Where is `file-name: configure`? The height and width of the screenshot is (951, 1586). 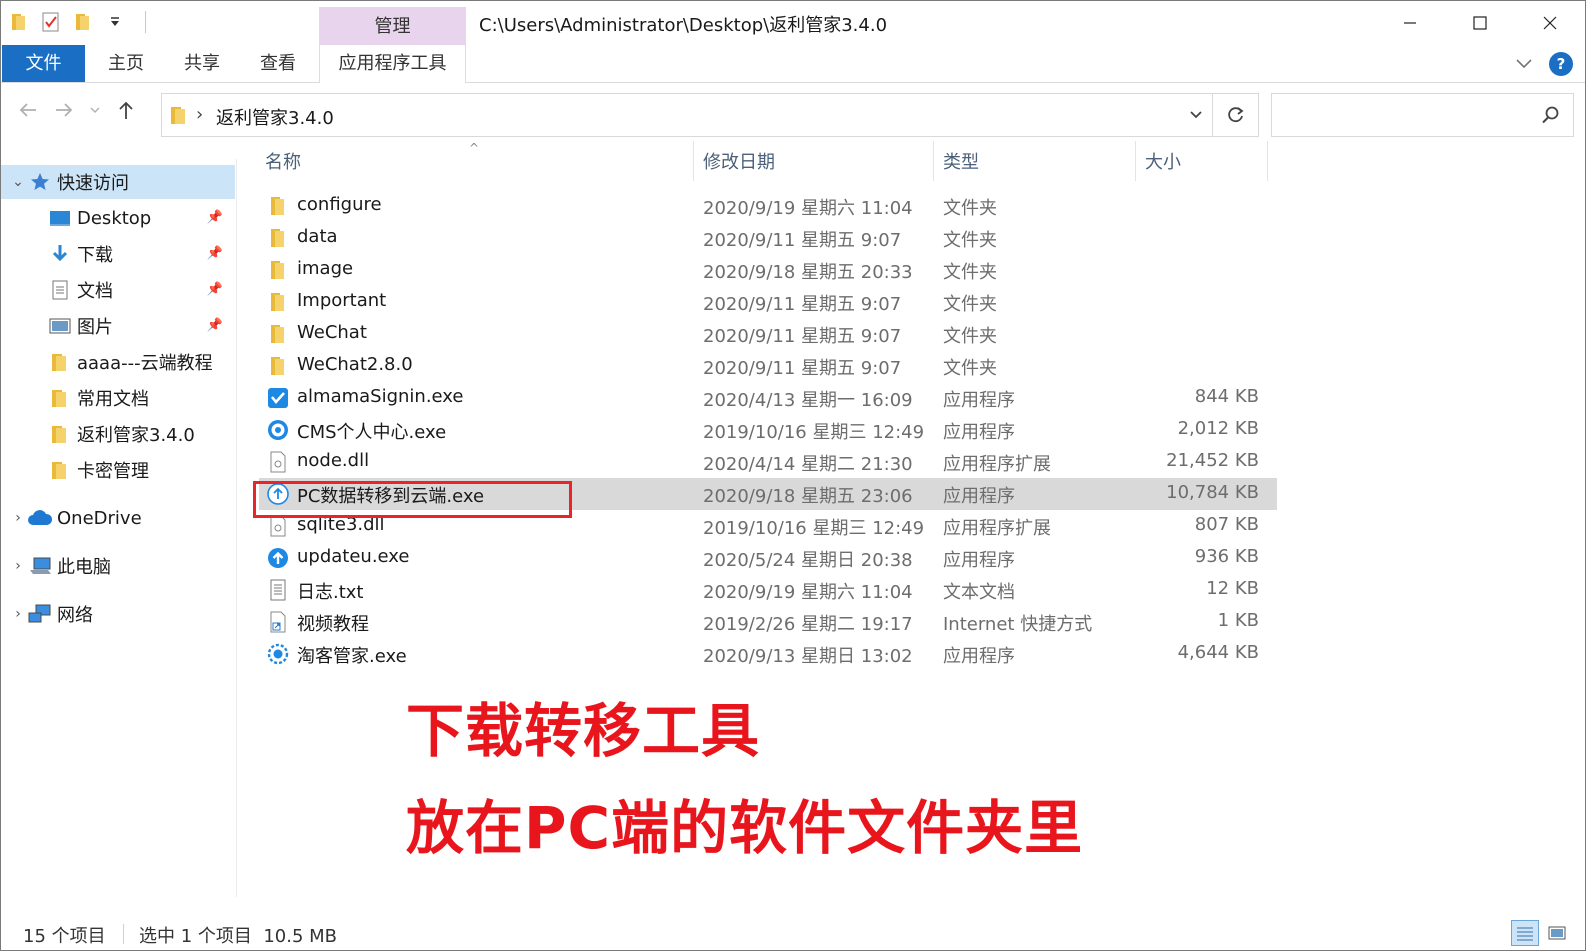
file-name: configure is located at coordinates (339, 204).